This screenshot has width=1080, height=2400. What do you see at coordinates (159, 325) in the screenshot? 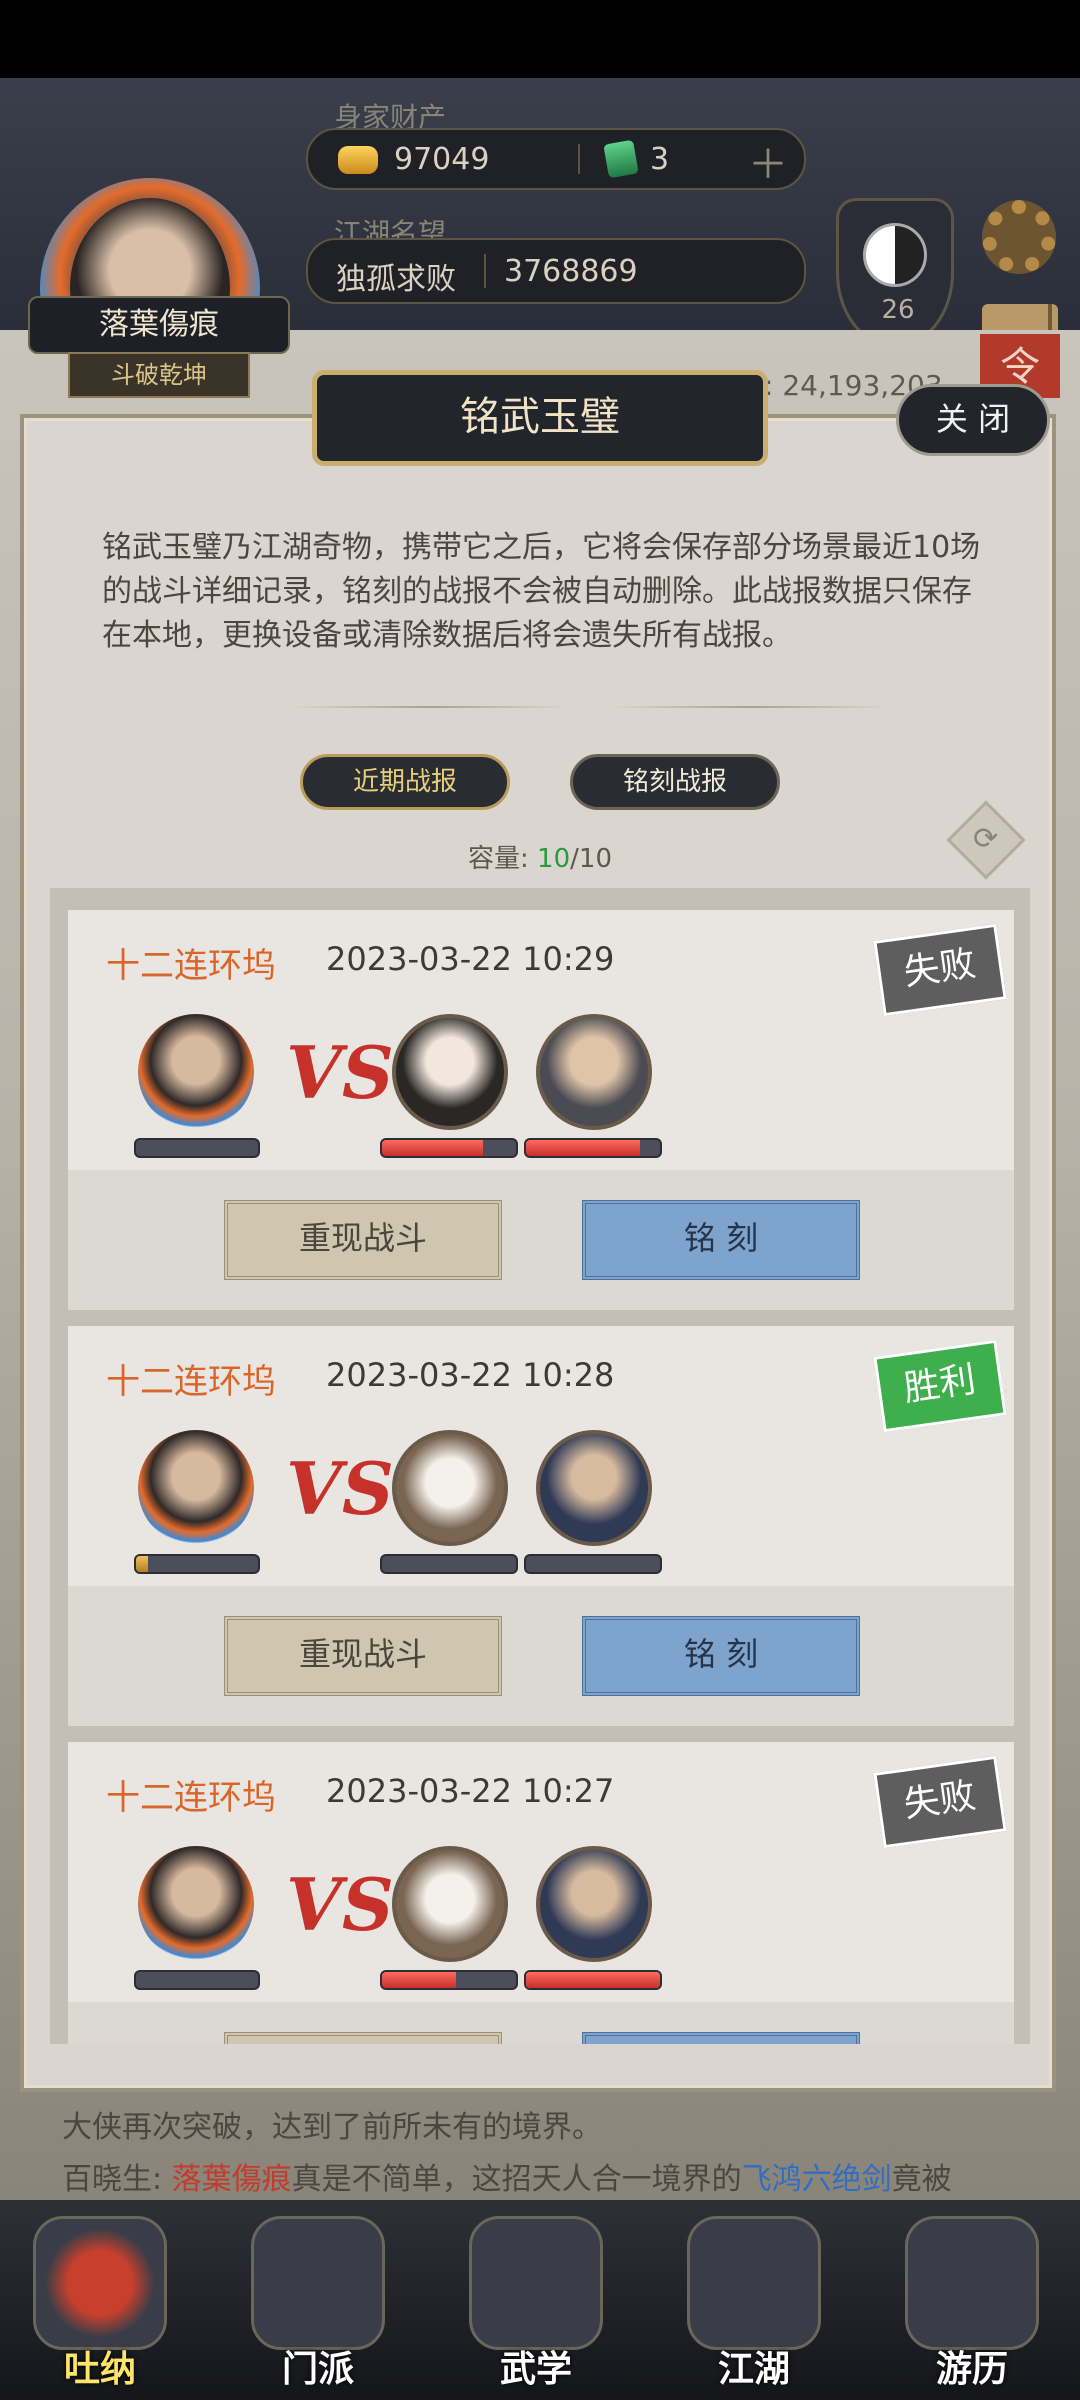
I see `player-name: 落葉傷痕` at bounding box center [159, 325].